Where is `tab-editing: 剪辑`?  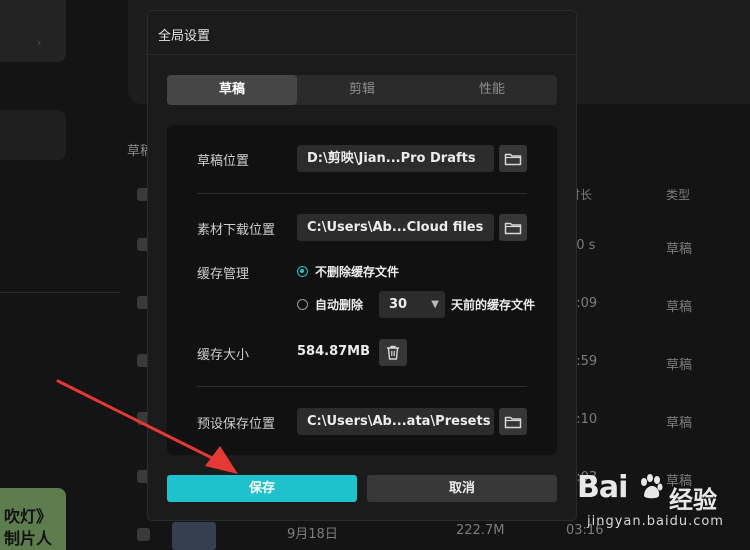
tab-editing: 剪辑 is located at coordinates (362, 90).